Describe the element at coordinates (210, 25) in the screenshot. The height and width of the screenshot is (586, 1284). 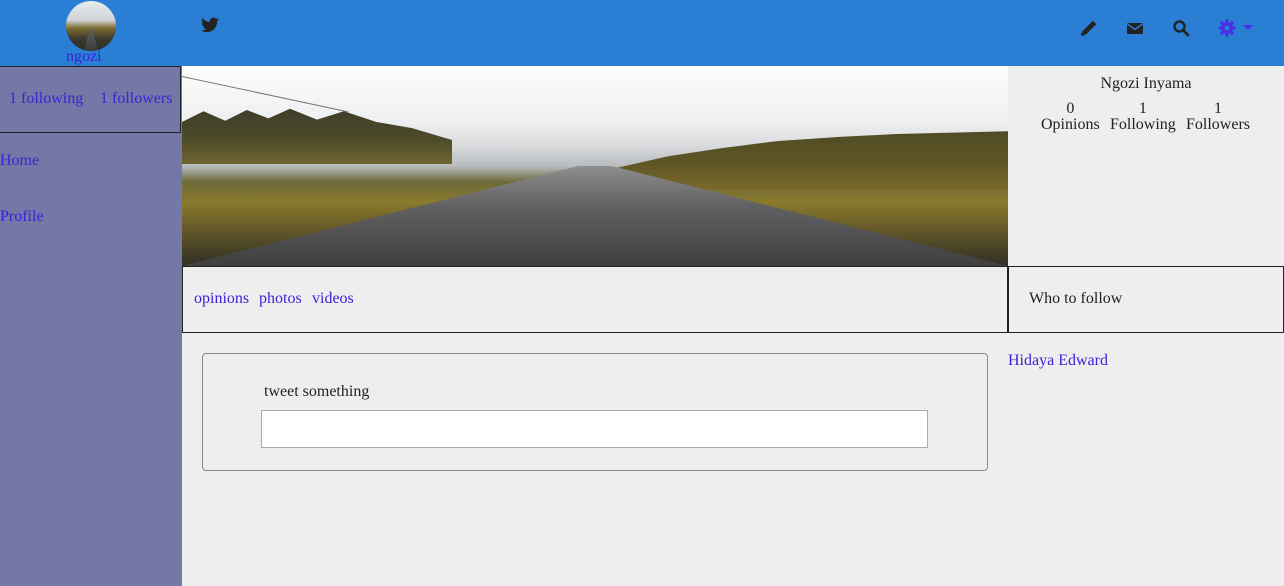
I see `twitter-icon` at that location.